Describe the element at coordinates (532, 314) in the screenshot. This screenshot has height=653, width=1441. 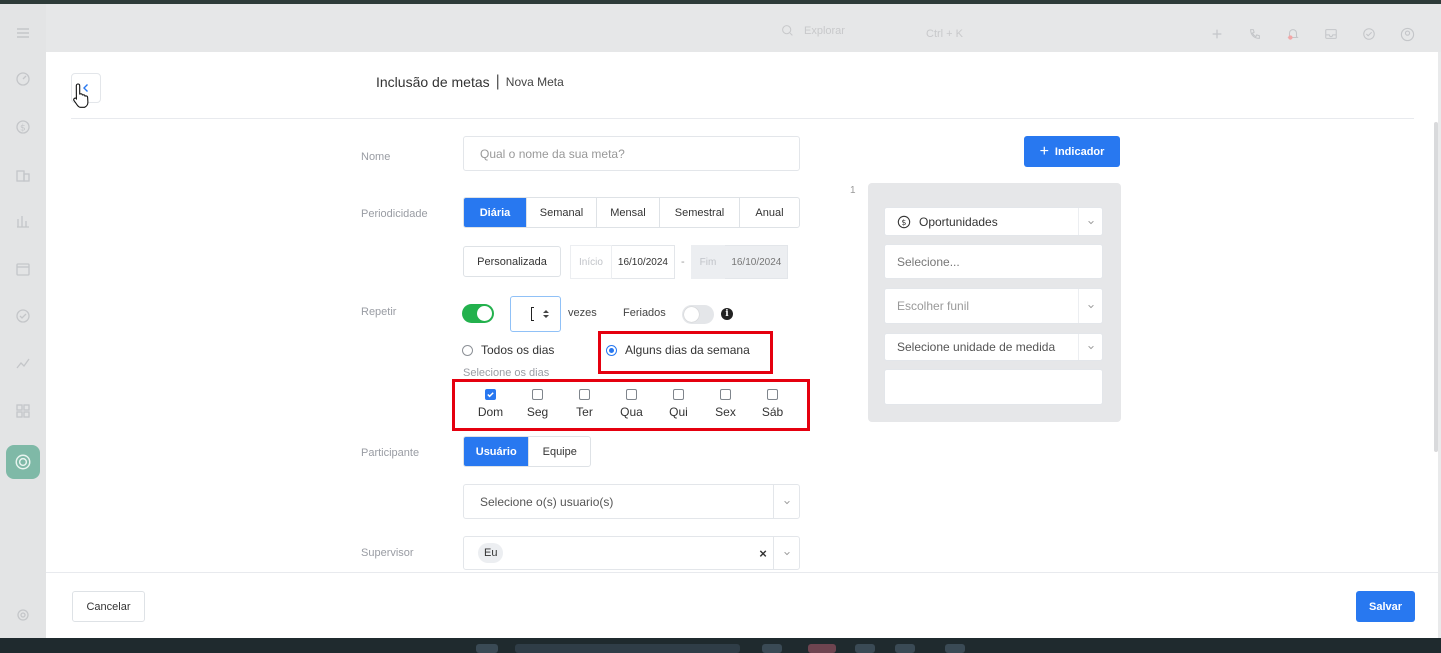
I see `text-caret` at that location.